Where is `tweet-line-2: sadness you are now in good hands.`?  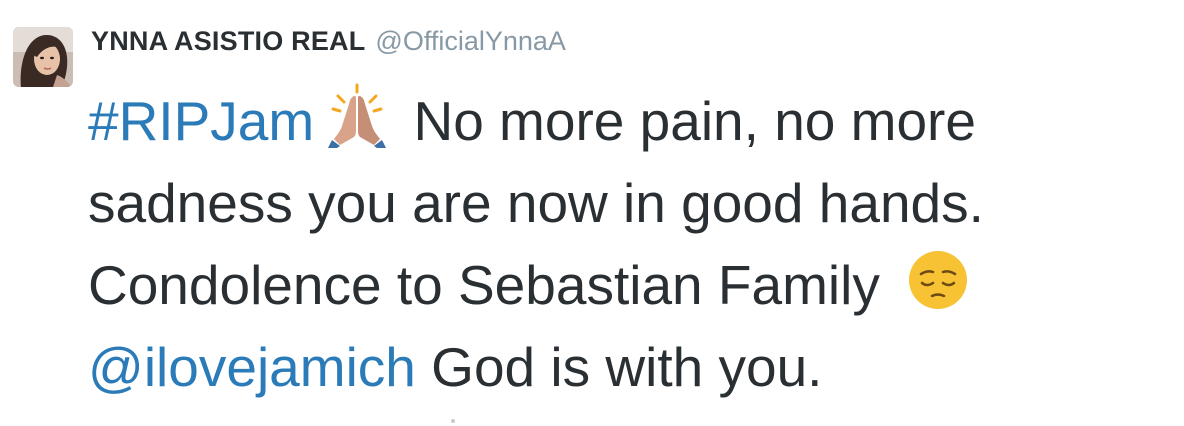 tweet-line-2: sadness you are now in good hands. is located at coordinates (536, 203).